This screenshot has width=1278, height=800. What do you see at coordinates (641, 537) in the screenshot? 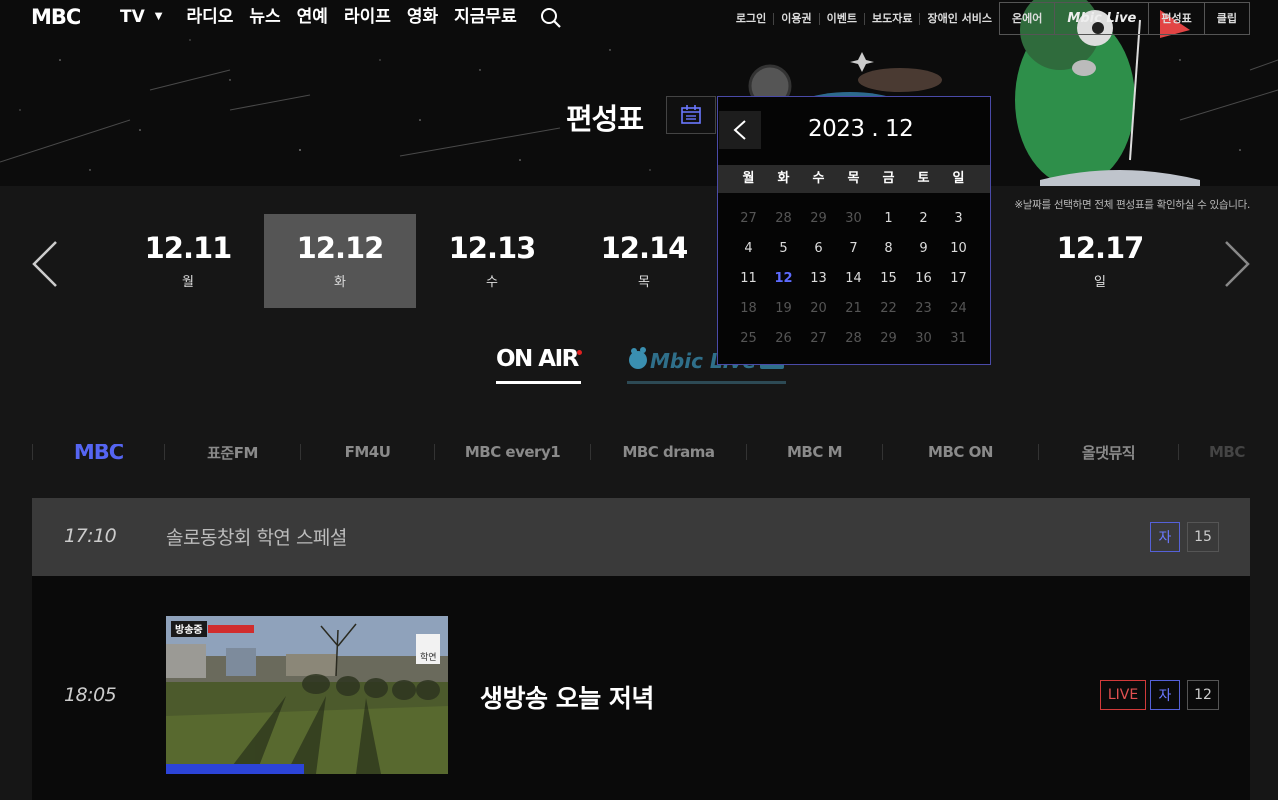
I see `schedule-row: 17:10 솔로동창회 학연 스페셜 자 15` at bounding box center [641, 537].